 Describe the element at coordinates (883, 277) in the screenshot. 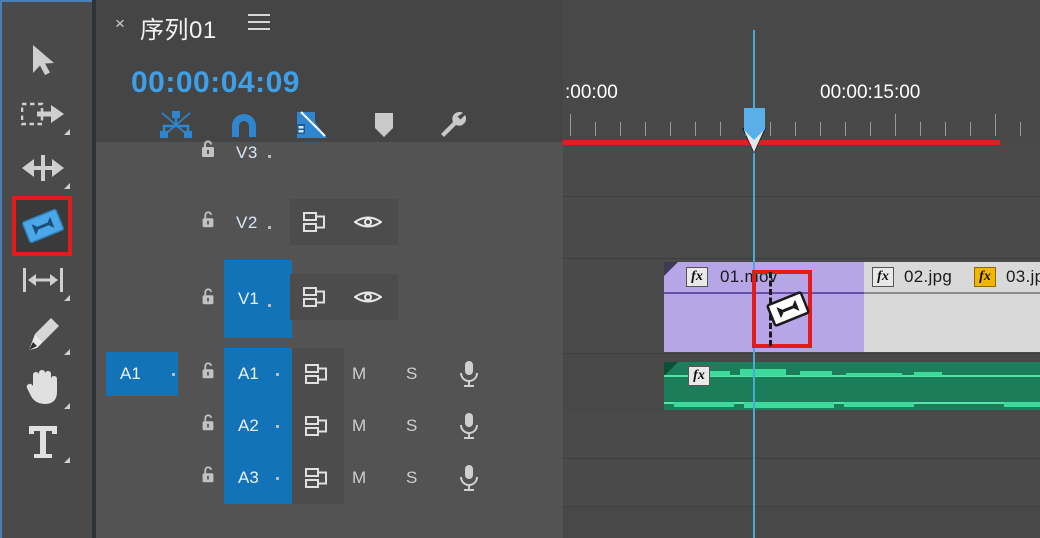

I see `fx-badge-02: fx` at that location.